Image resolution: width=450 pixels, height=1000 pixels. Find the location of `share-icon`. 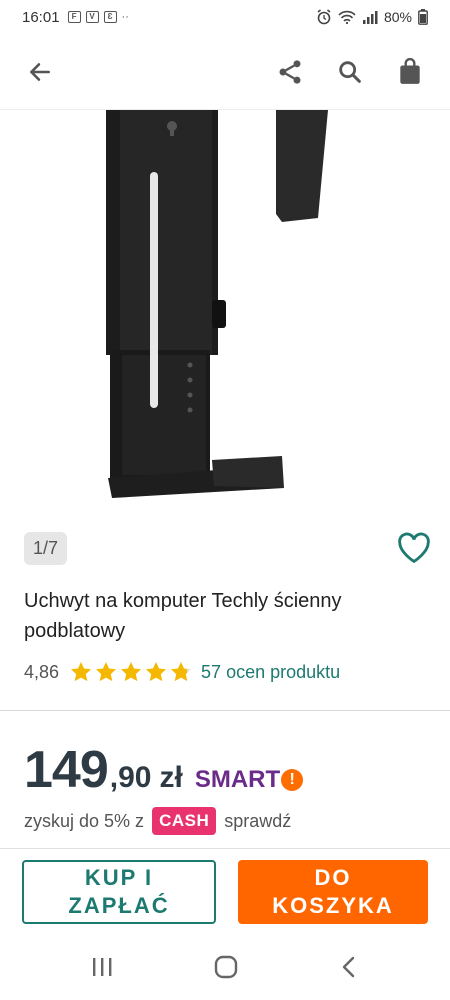

share-icon is located at coordinates (290, 71).